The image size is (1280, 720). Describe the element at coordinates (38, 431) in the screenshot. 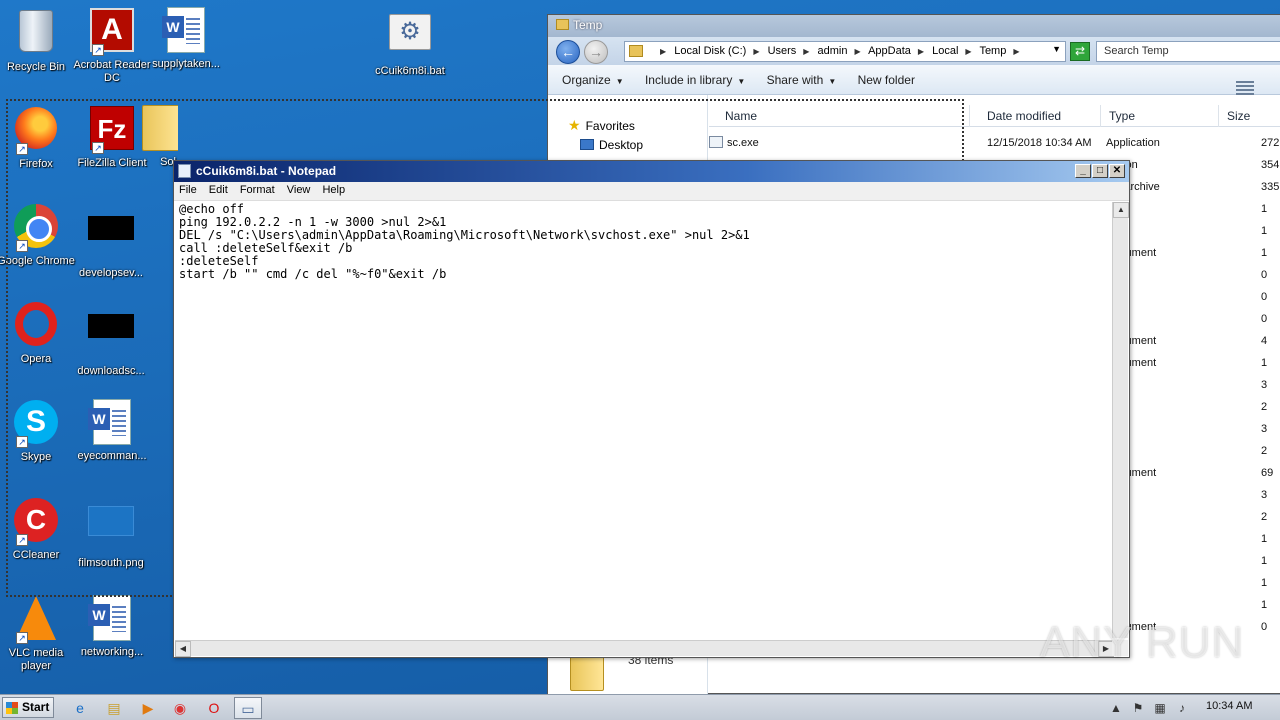

I see `desktop-icon-skype: S ↗ Skype` at that location.